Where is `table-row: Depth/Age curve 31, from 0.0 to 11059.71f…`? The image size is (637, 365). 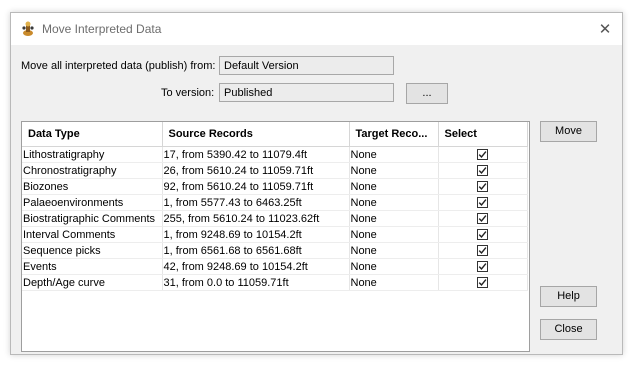 table-row: Depth/Age curve 31, from 0.0 to 11059.71f… is located at coordinates (275, 282).